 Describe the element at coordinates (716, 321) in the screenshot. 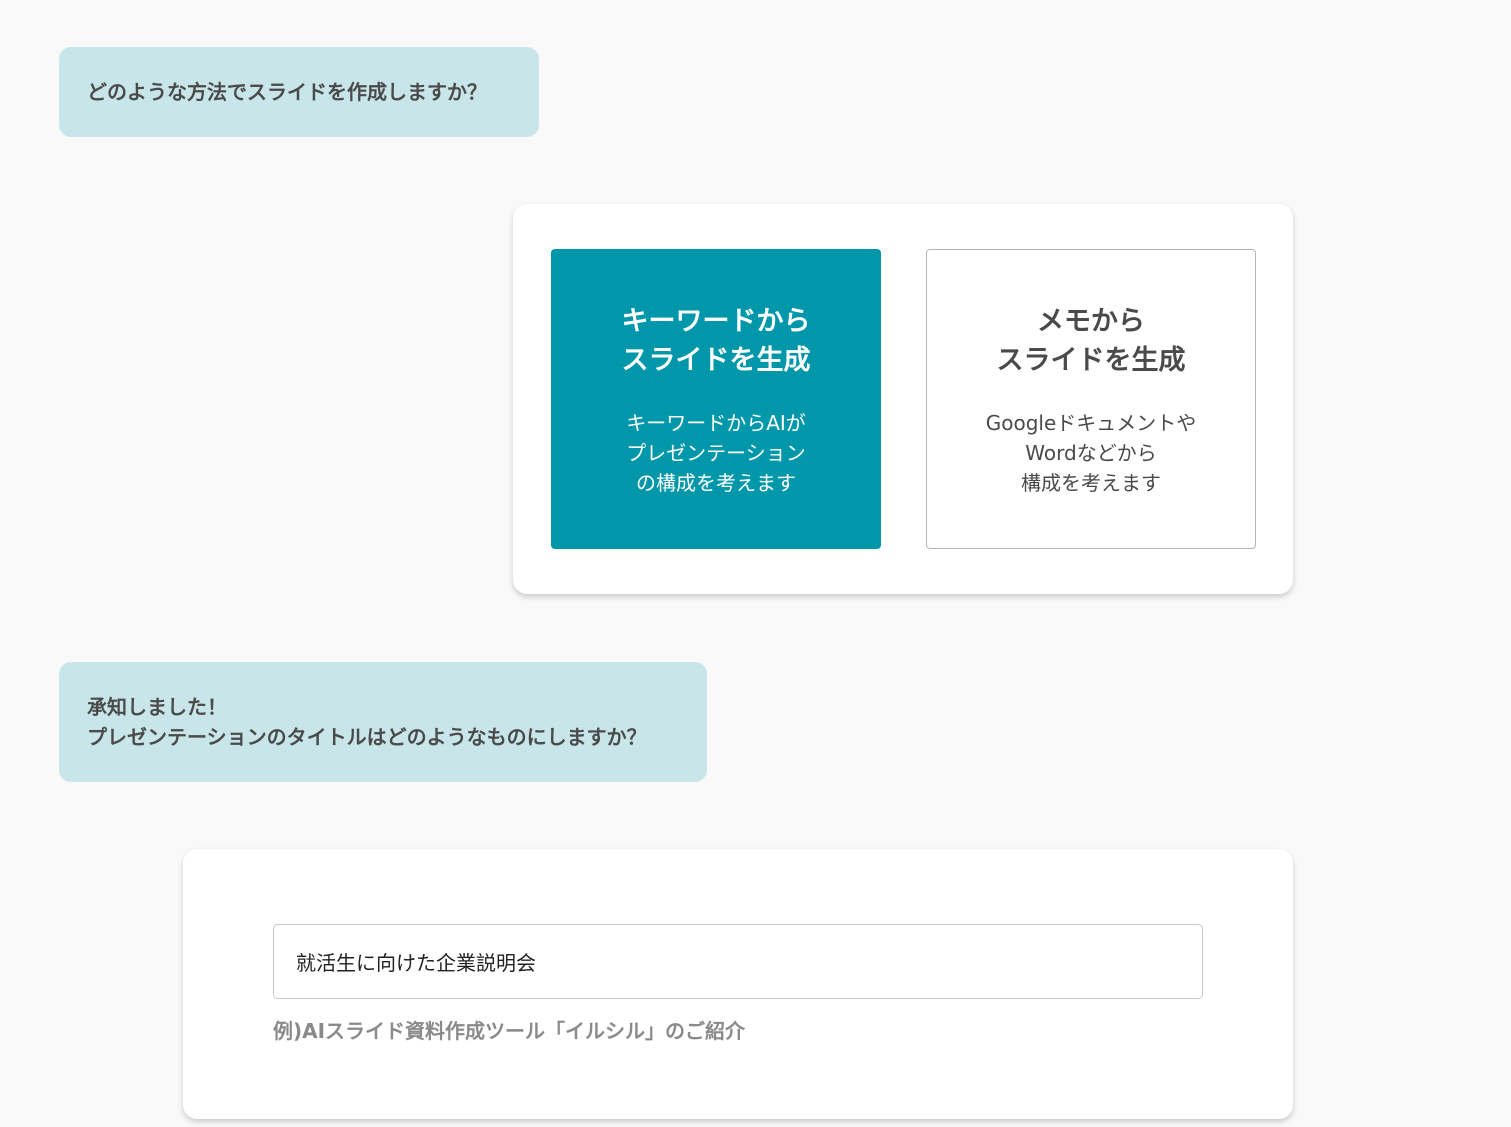

I see `option-title-line: キーワードから` at that location.